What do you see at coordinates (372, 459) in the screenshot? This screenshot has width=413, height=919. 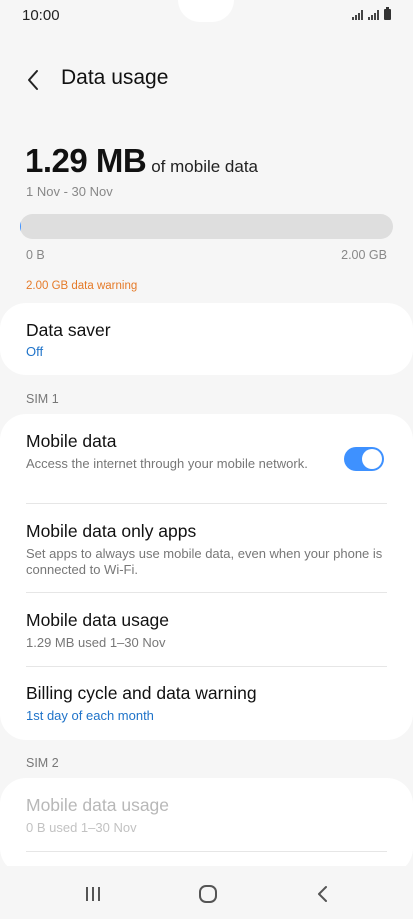 I see `toggle-knob` at bounding box center [372, 459].